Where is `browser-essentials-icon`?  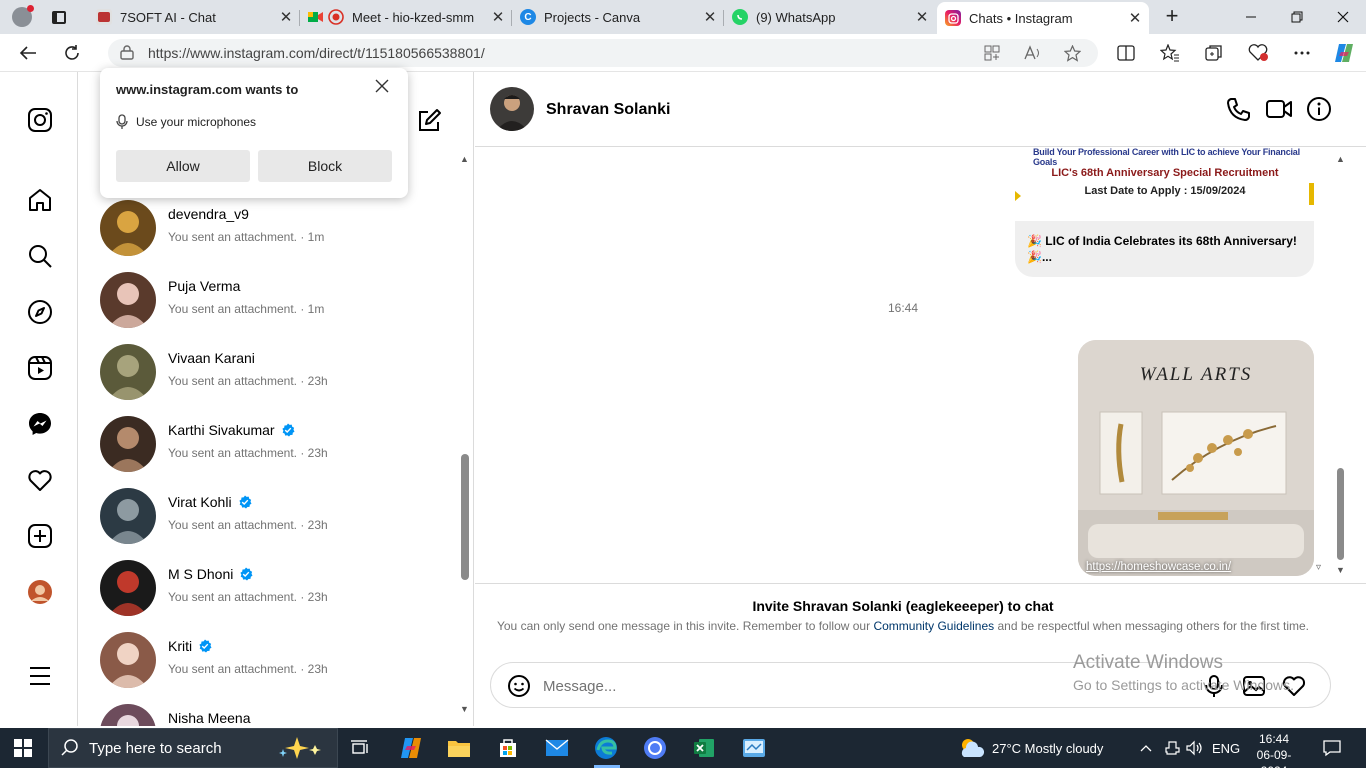 browser-essentials-icon is located at coordinates (1258, 53).